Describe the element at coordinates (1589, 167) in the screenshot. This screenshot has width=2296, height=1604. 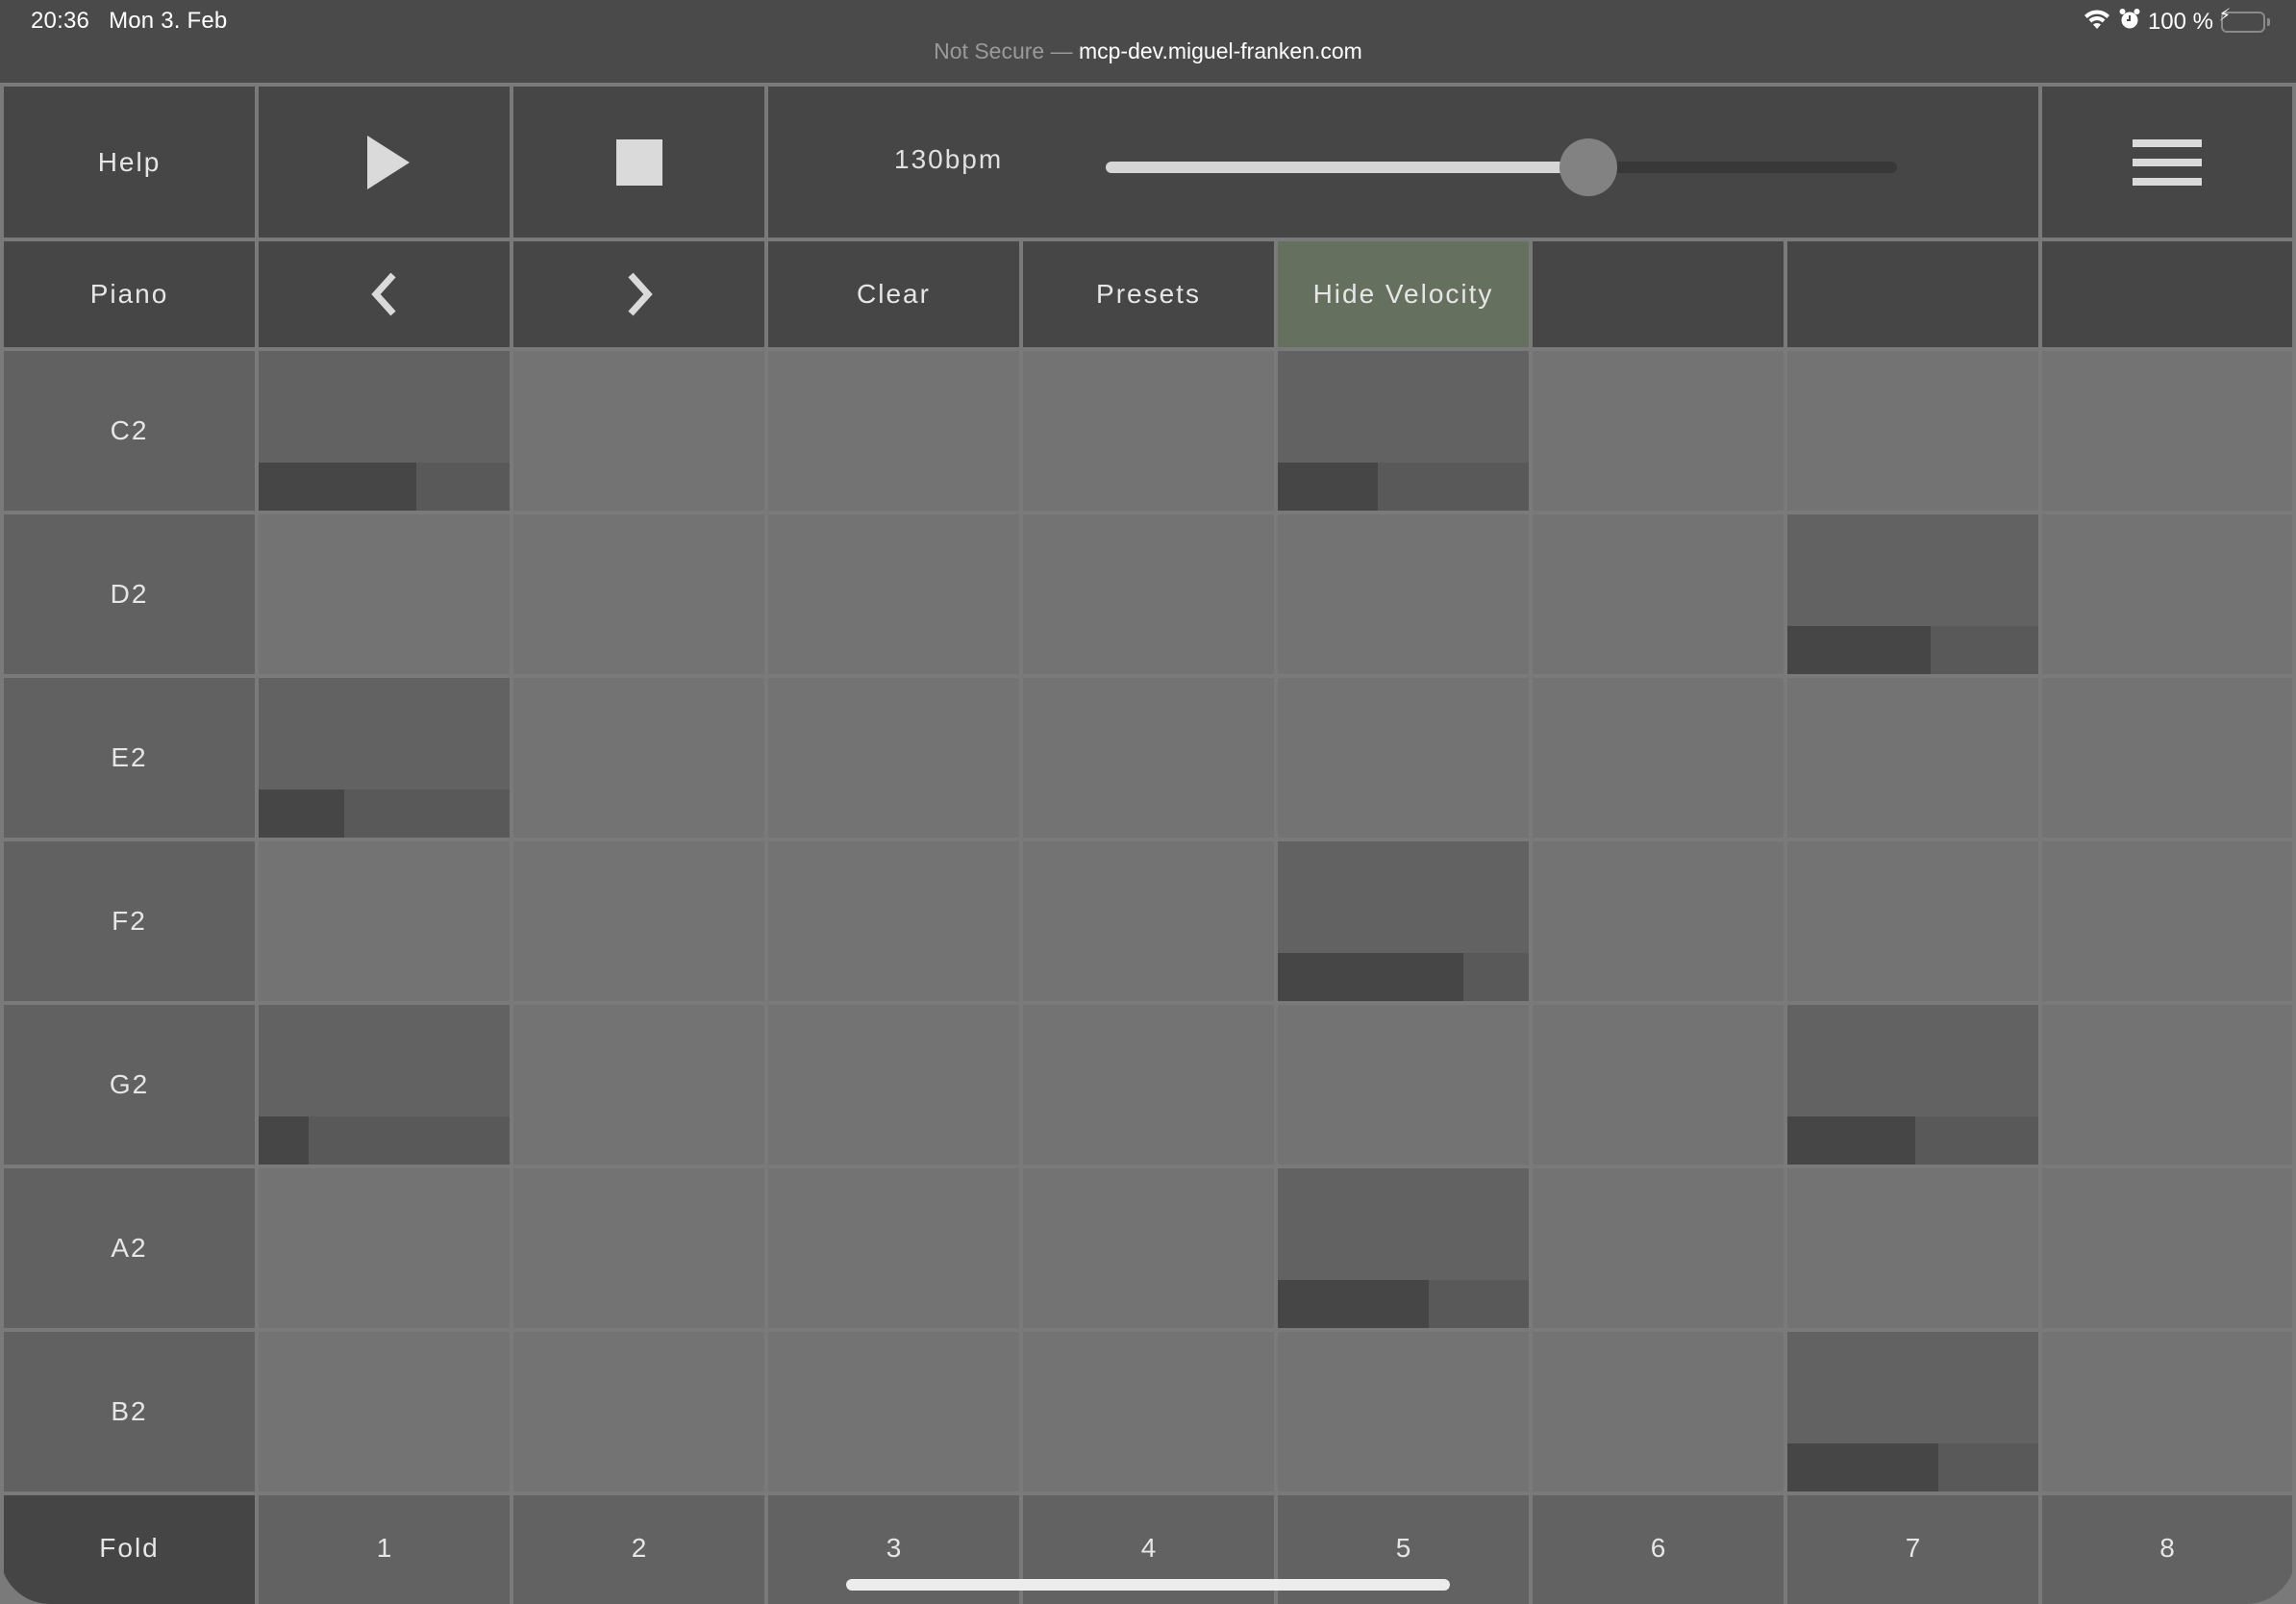
I see `tempo-slider-thumb` at that location.